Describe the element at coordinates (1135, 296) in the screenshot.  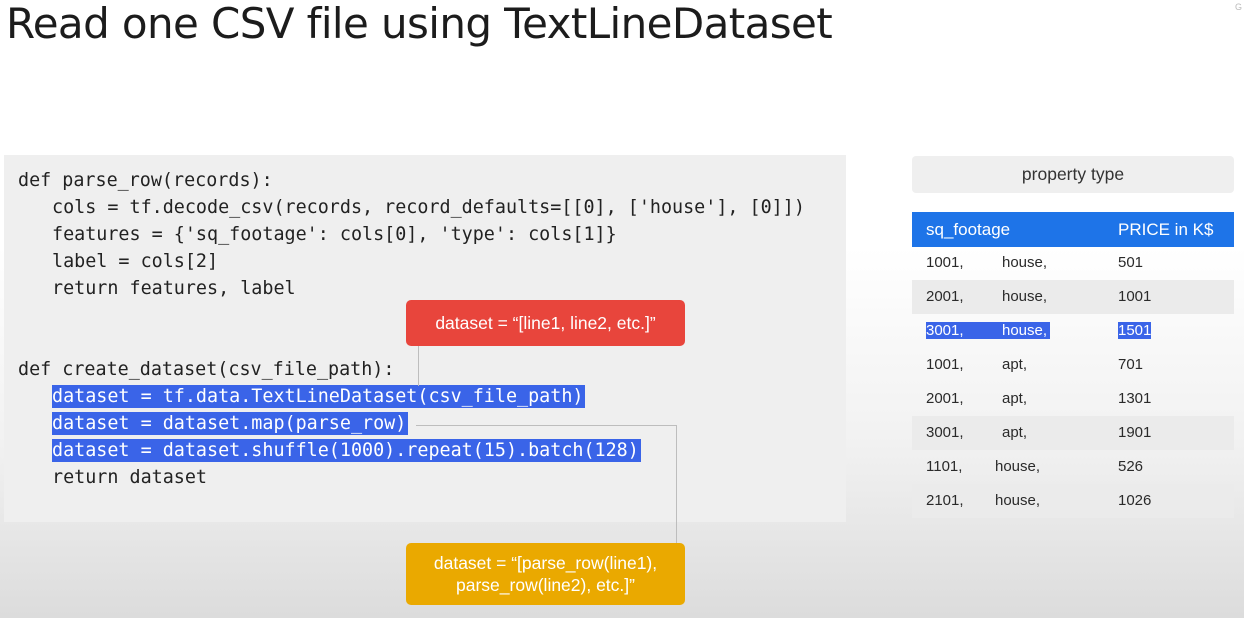
I see `cell-price: 1001` at that location.